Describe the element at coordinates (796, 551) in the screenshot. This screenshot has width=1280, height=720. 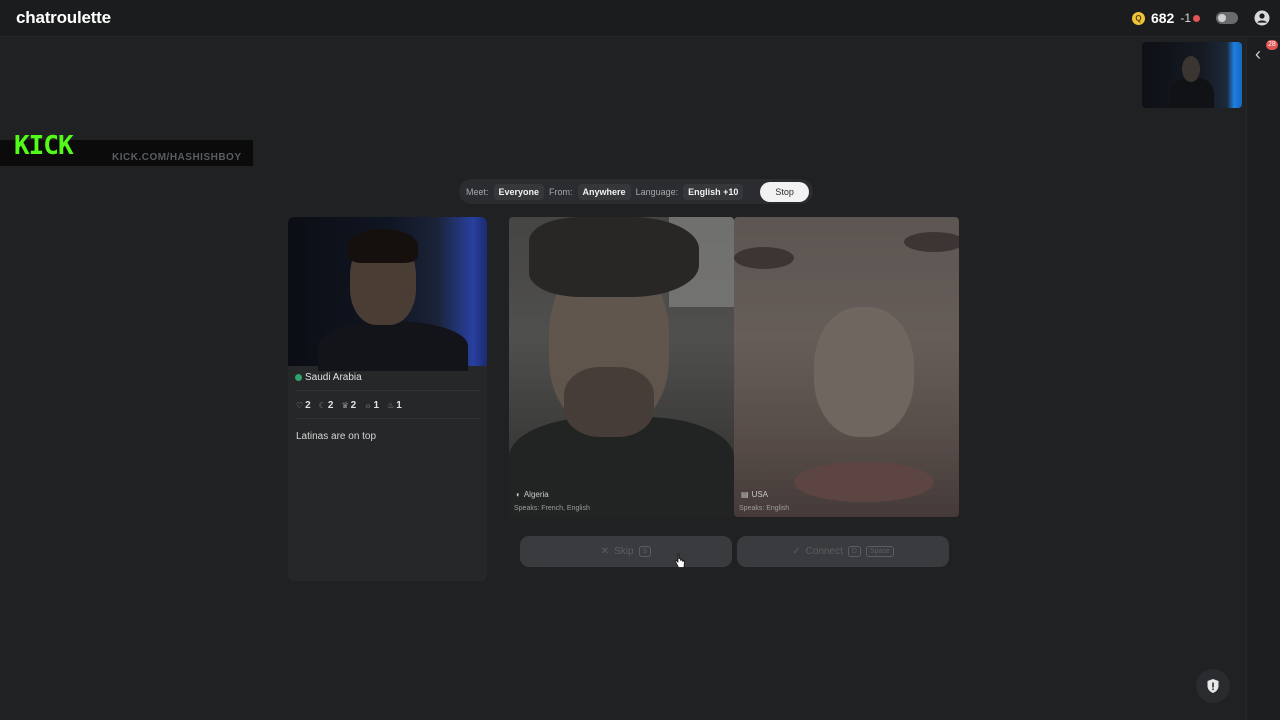
I see `check-icon: ✓` at that location.